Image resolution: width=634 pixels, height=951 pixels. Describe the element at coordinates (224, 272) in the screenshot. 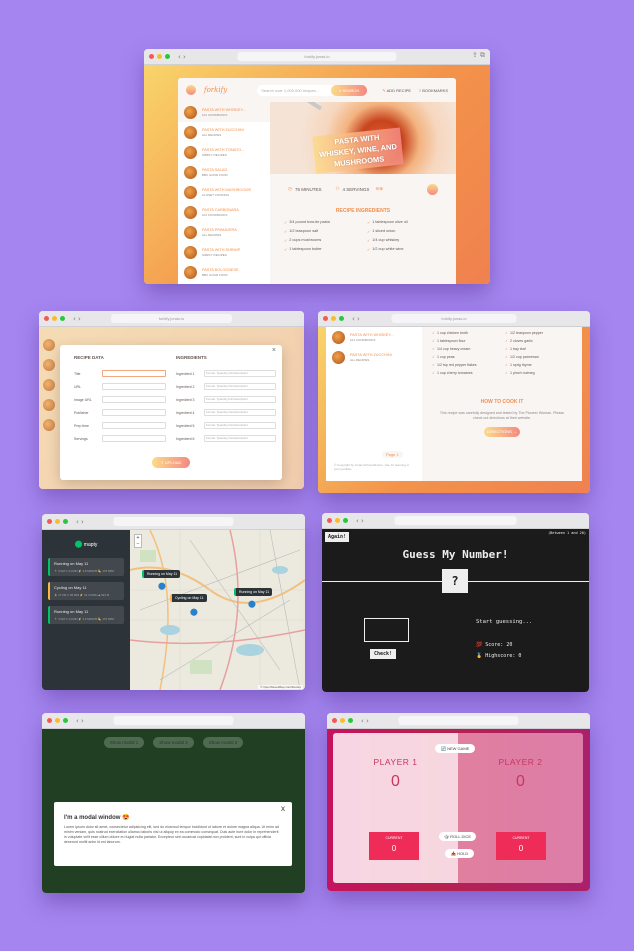

I see `result-item: PASTA BOLOGNESE BBC GOOD FOOD` at that location.